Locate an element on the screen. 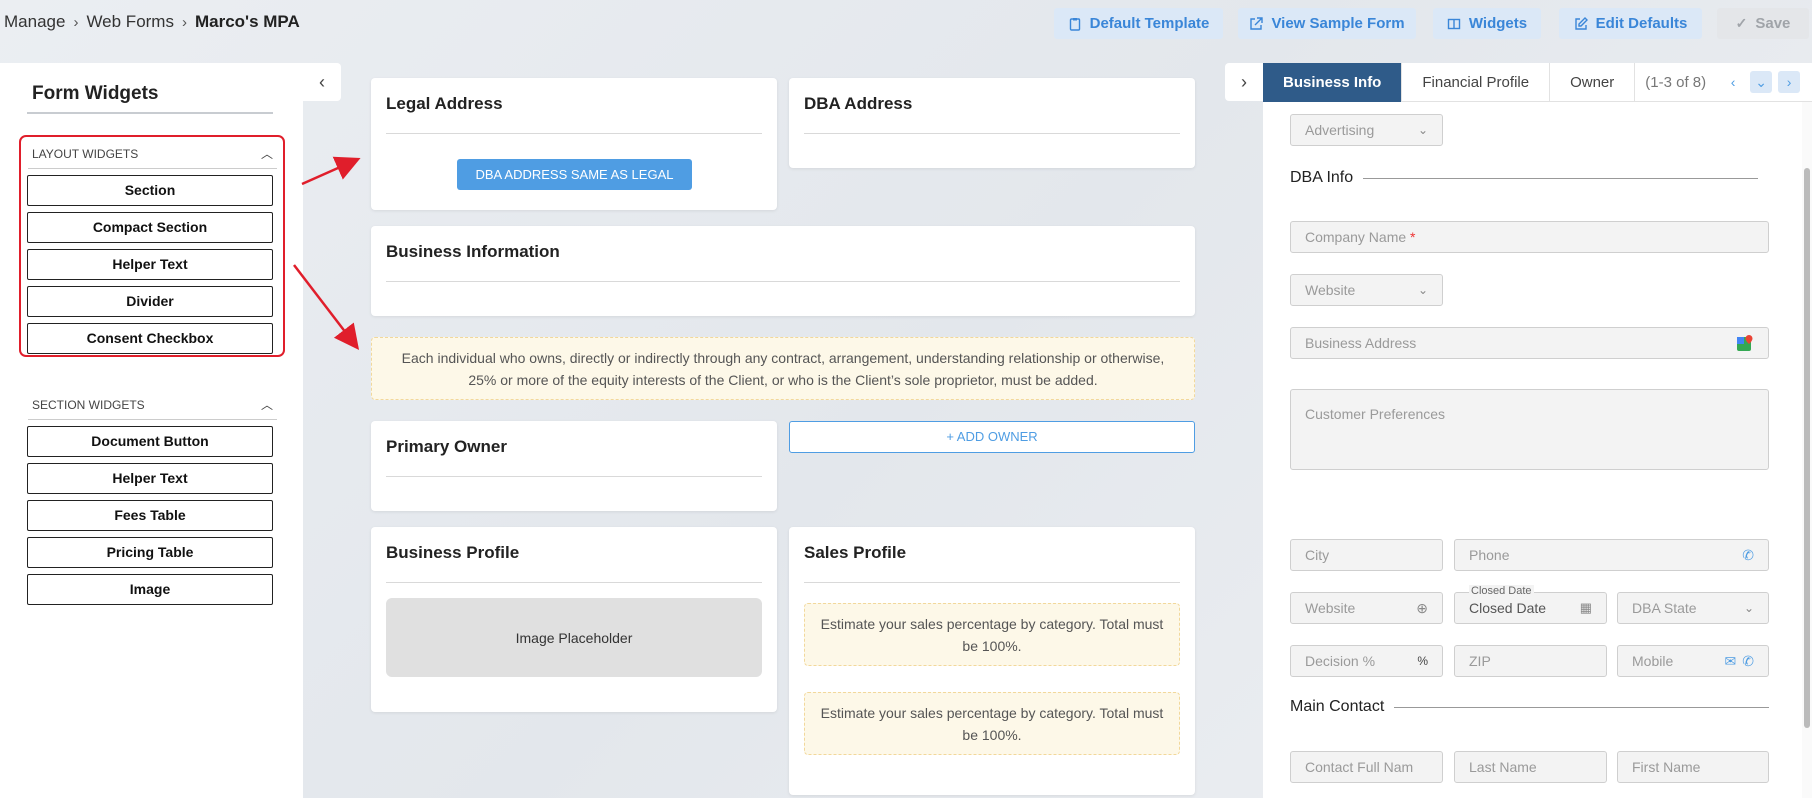 The image size is (1812, 798). section-title: Business Profile is located at coordinates (453, 552).